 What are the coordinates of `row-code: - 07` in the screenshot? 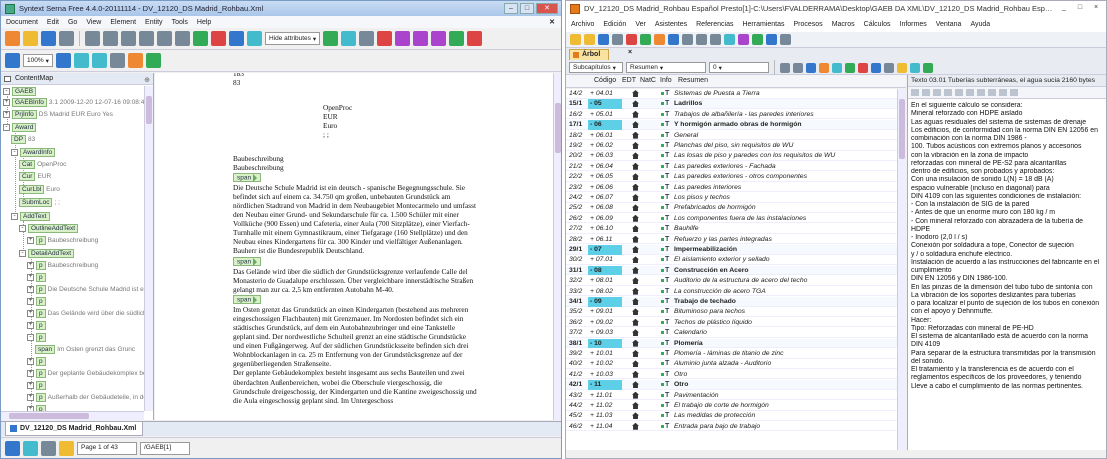 It's located at (605, 250).